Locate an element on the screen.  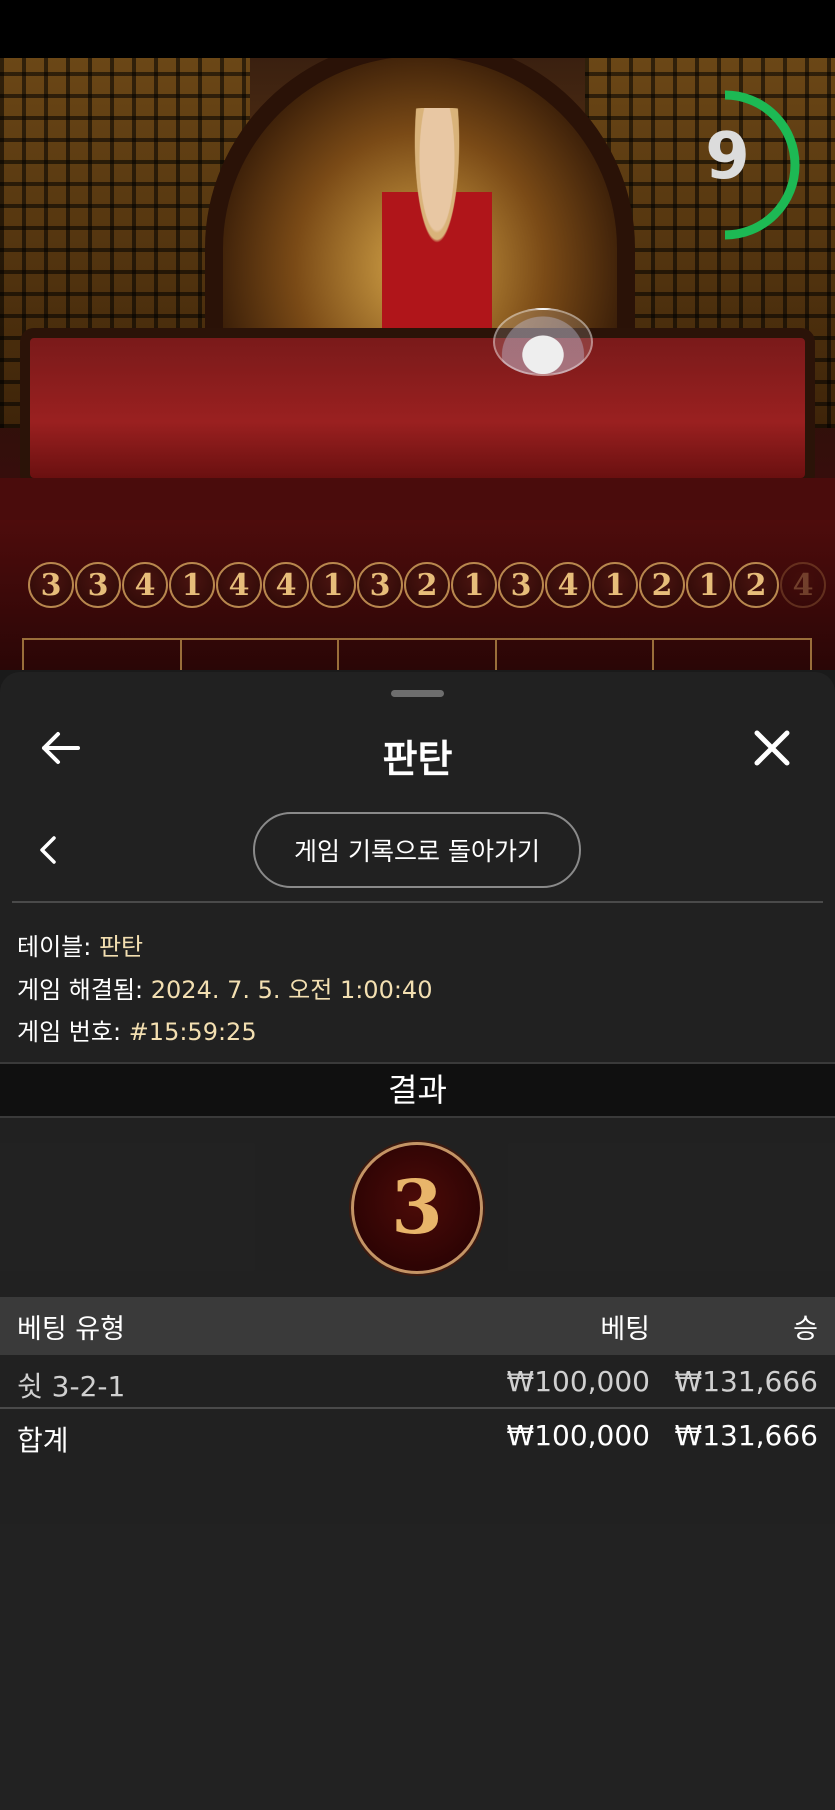
result-label: 결과 is located at coordinates (417, 1090).